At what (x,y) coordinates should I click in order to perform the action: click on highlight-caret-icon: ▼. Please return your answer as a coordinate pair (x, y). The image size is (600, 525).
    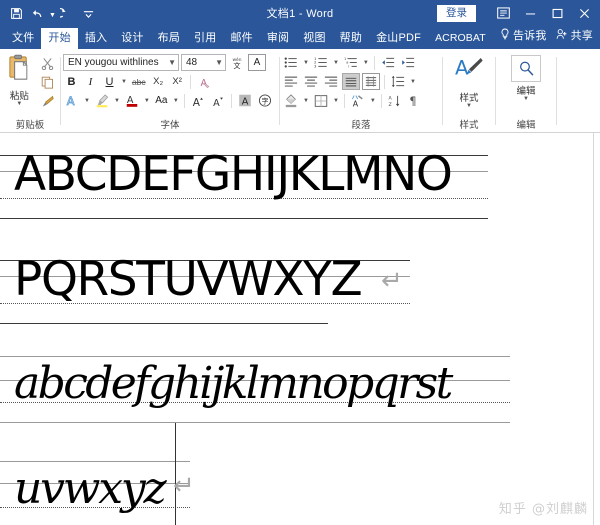
    Looking at the image, I should click on (117, 101).